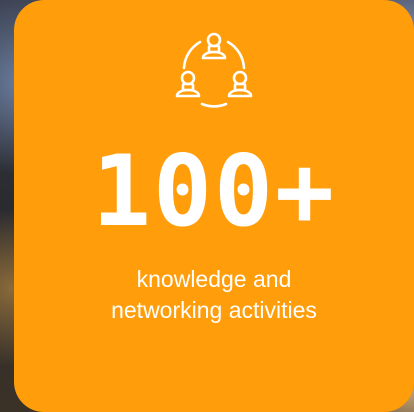 This screenshot has height=412, width=414. Describe the element at coordinates (214, 279) in the screenshot. I see `stat-caption-line1: knowledge and` at that location.